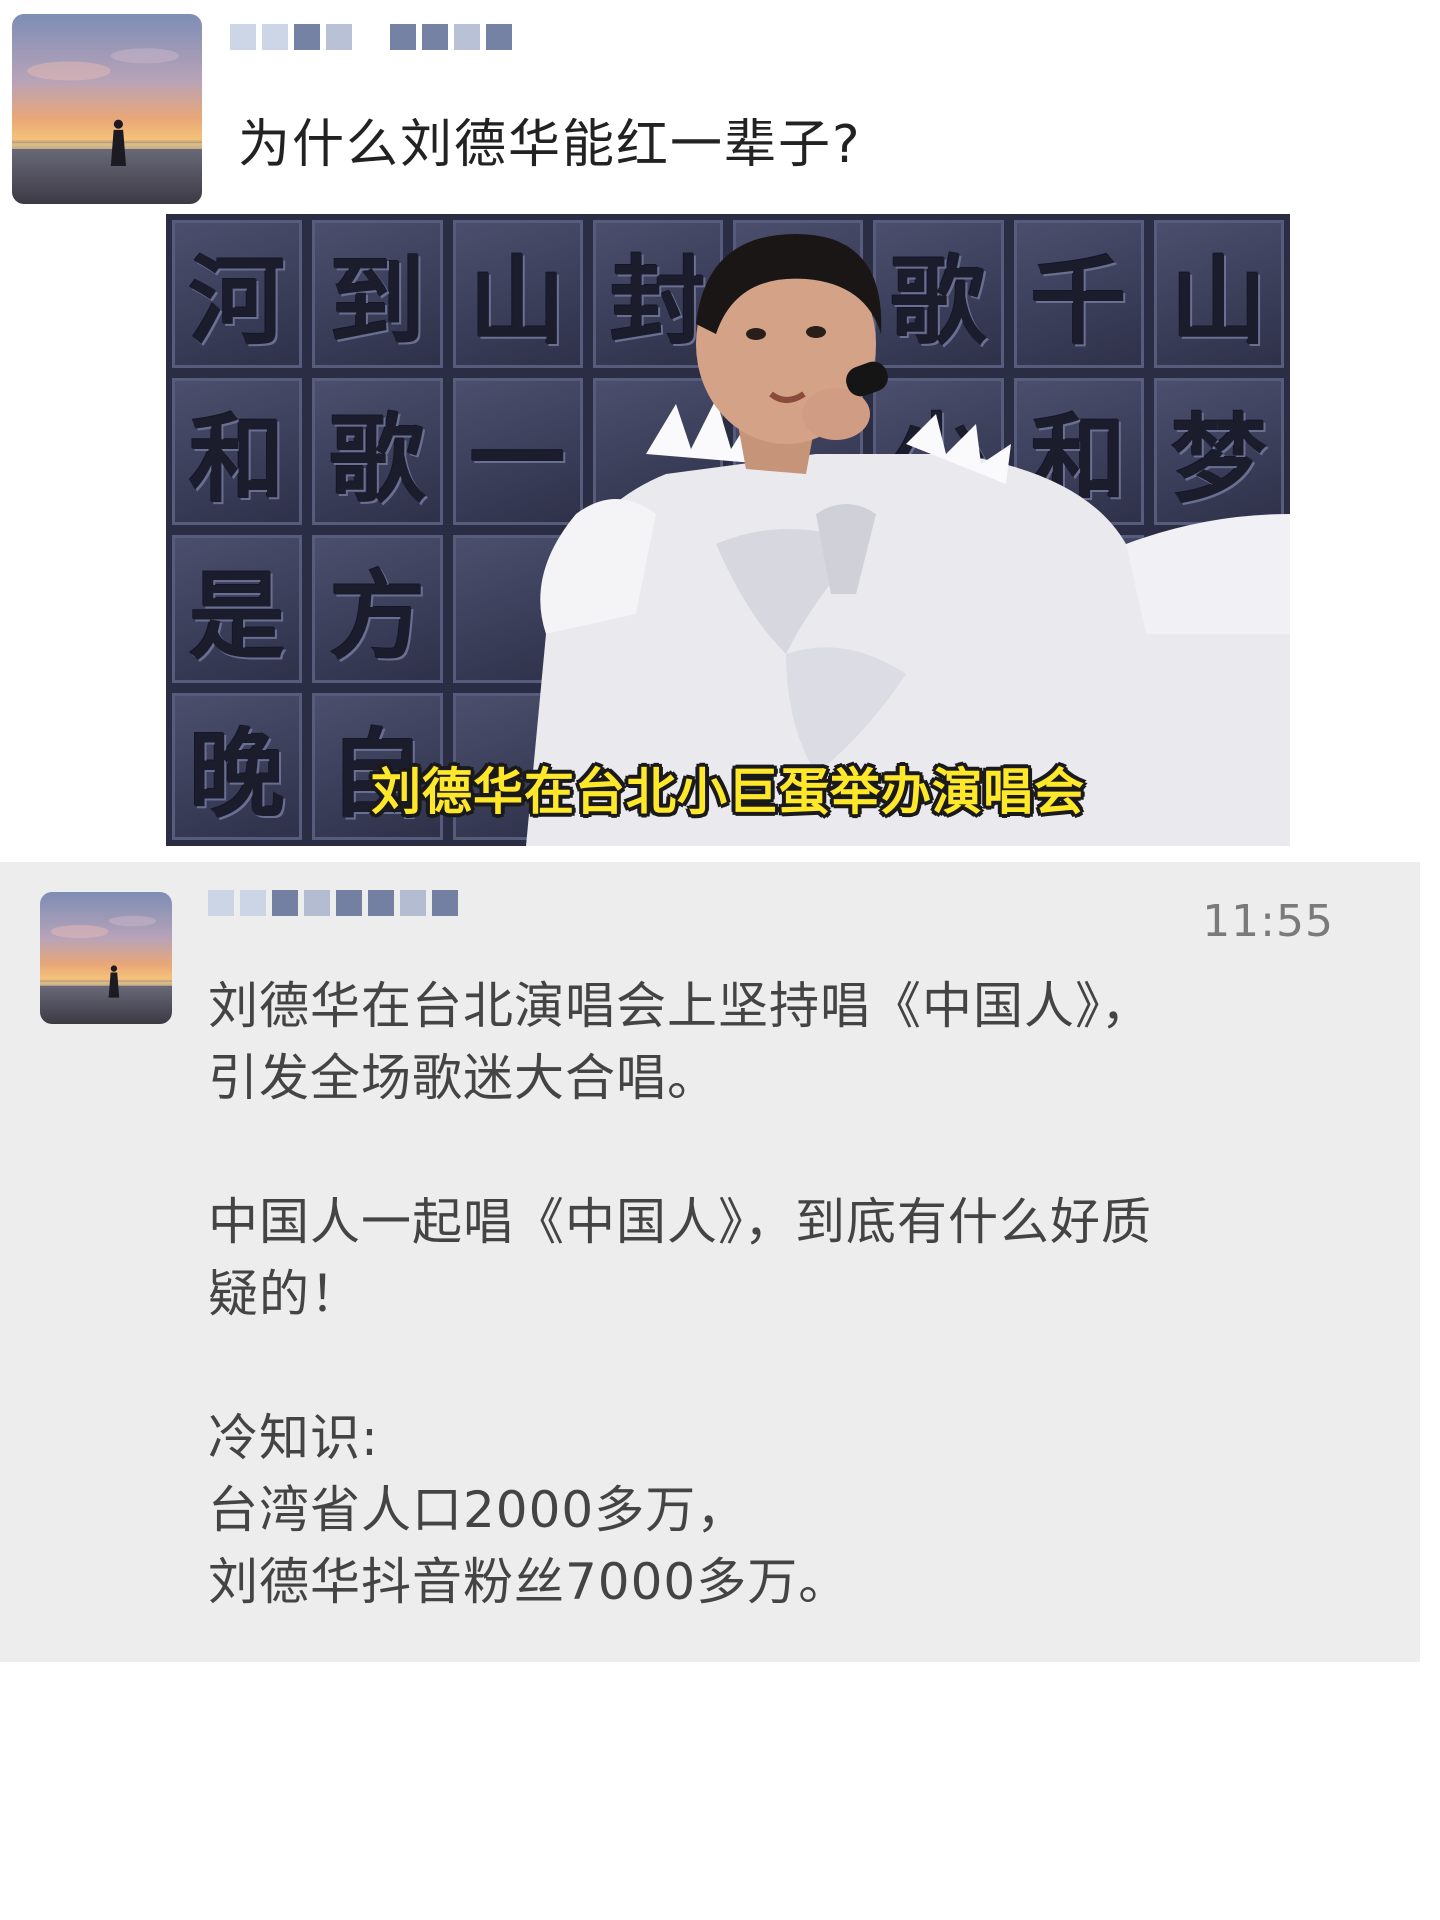 This screenshot has width=1440, height=1920. Describe the element at coordinates (778, 1258) in the screenshot. I see `post-paragraph: 中国人一起唱《中国人》，到底有什么好质 疑的！` at that location.